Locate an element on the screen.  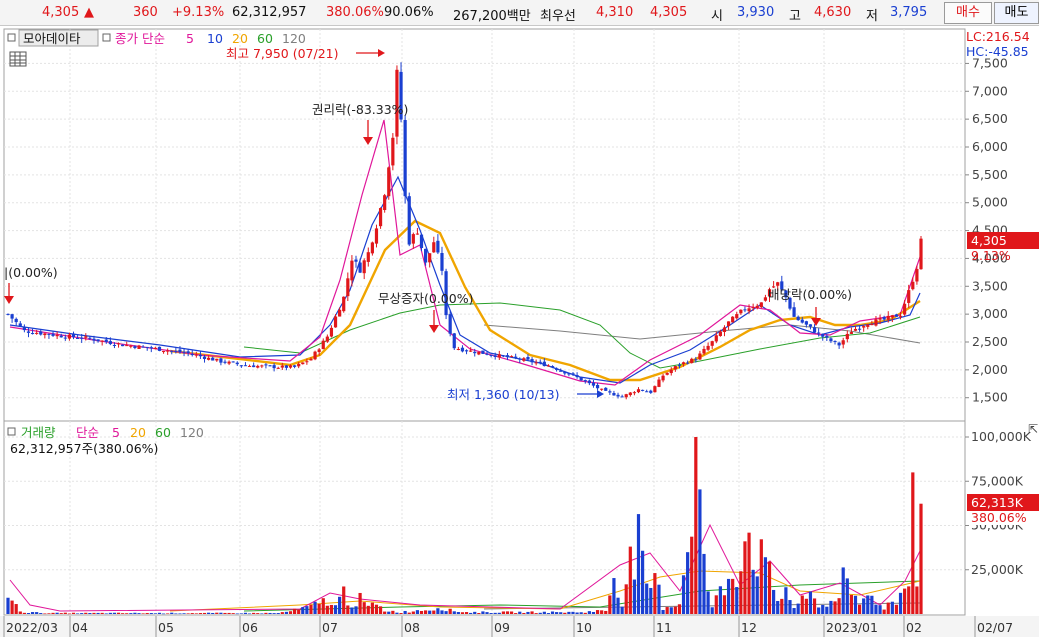
price-tick-label: 5,500 is located at coordinates (990, 174).